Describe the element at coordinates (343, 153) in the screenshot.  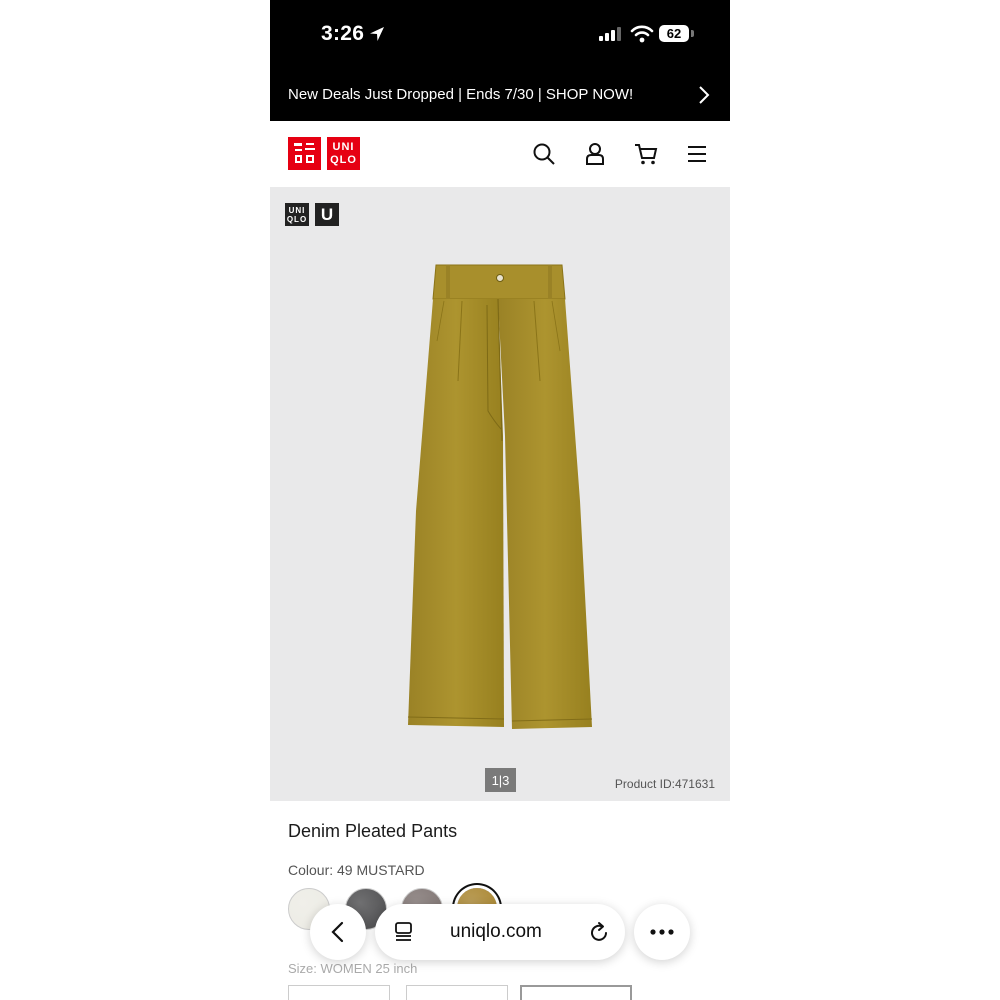
I see `logo-latin: UNI QLO` at that location.